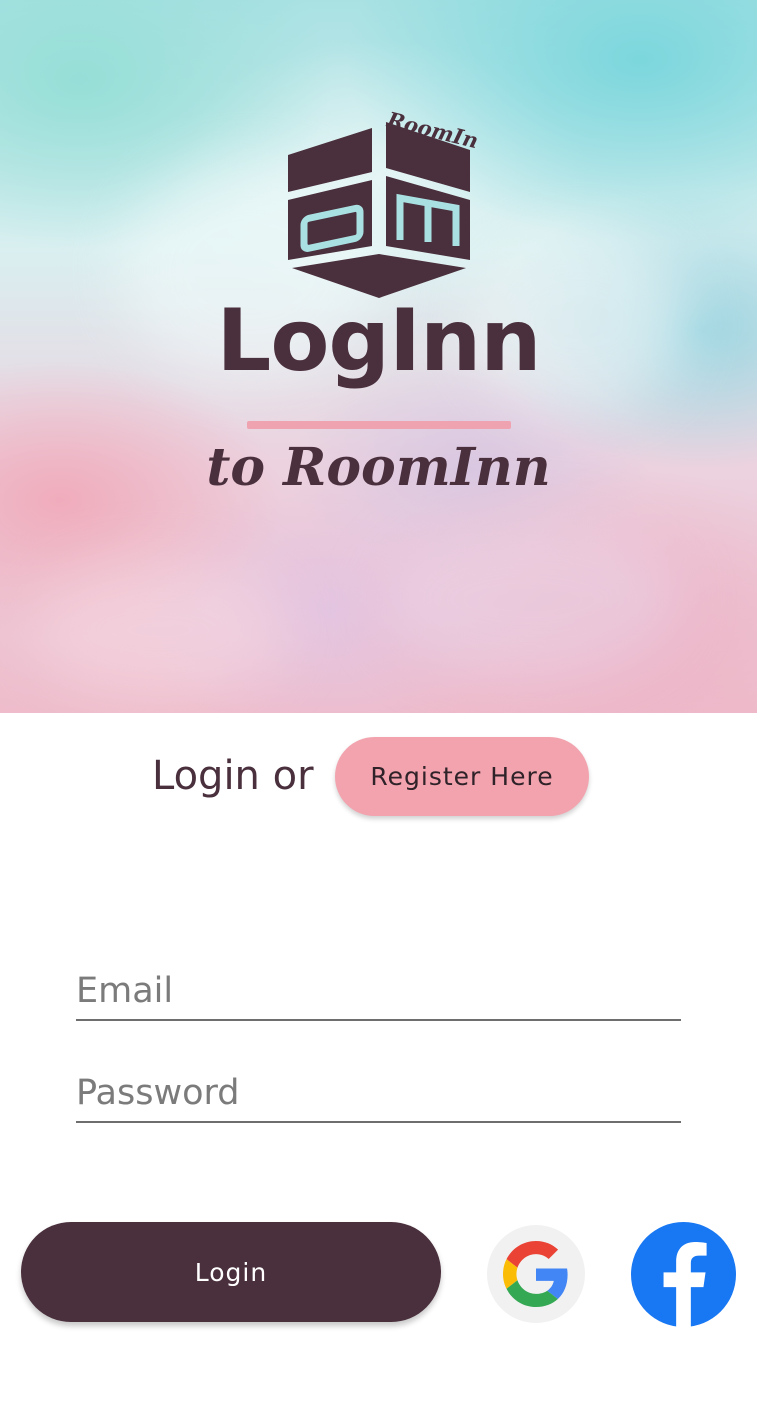 The width and height of the screenshot is (757, 1408). I want to click on brand-title: LogInn, so click(379, 341).